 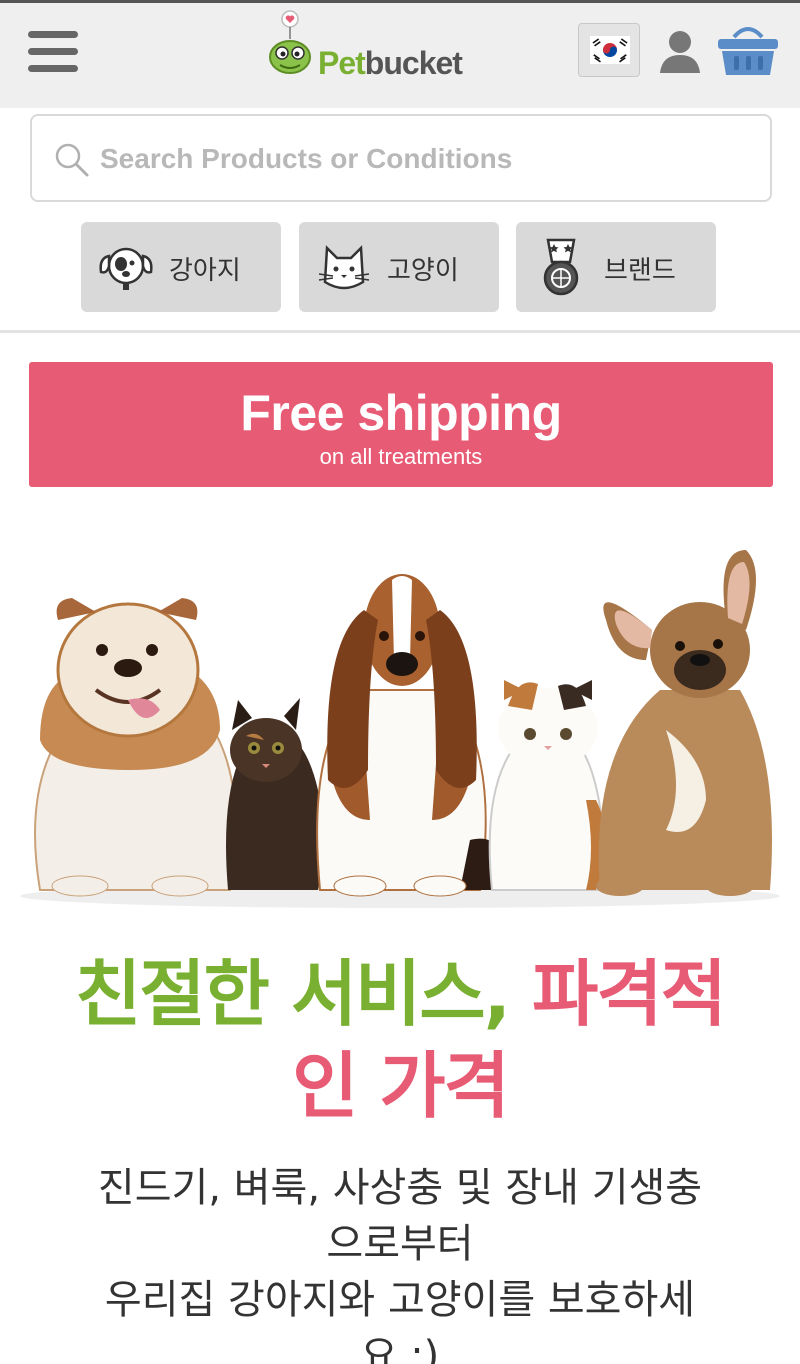 I want to click on category-label: 브랜드, so click(x=640, y=271).